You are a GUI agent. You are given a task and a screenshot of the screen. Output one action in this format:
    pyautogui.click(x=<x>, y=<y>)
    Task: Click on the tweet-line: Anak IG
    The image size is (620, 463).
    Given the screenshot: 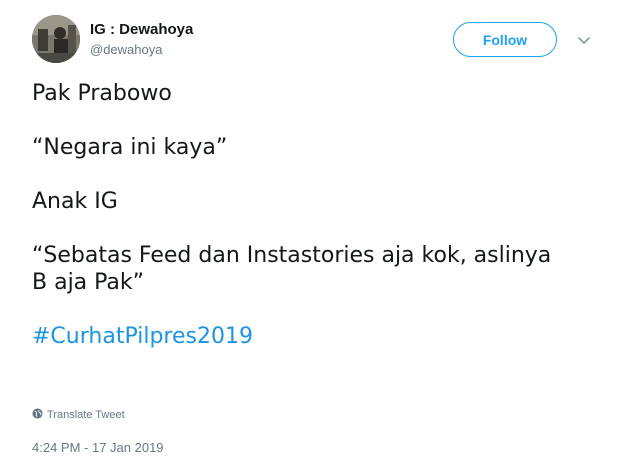 What is the action you would take?
    pyautogui.click(x=75, y=201)
    